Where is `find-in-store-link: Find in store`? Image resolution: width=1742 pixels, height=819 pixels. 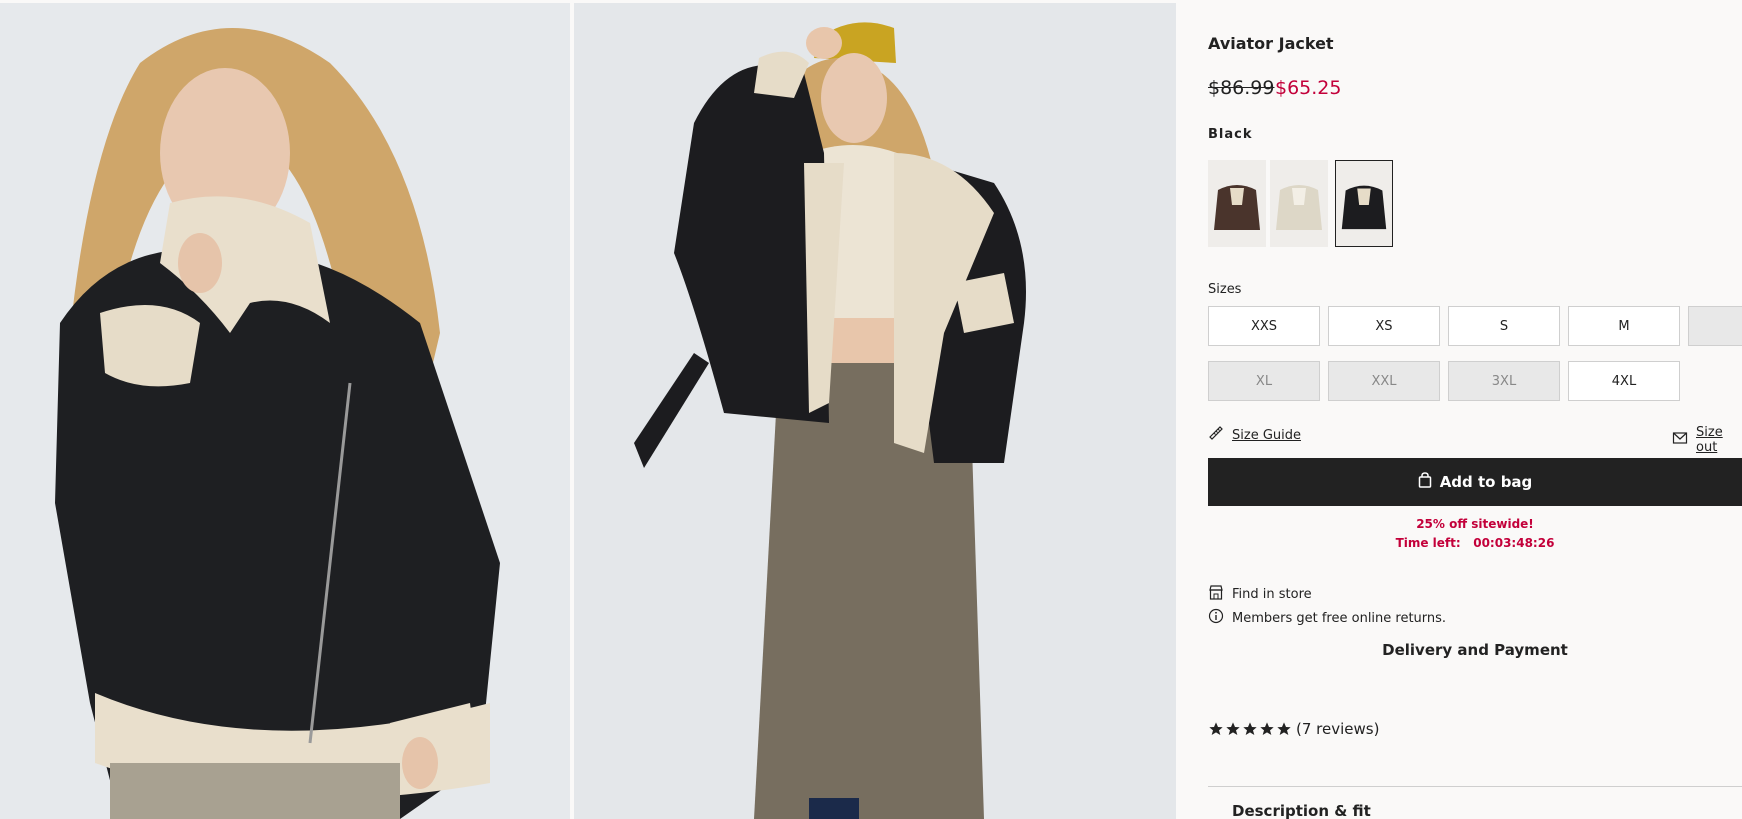 find-in-store-link: Find in store is located at coordinates (1260, 594).